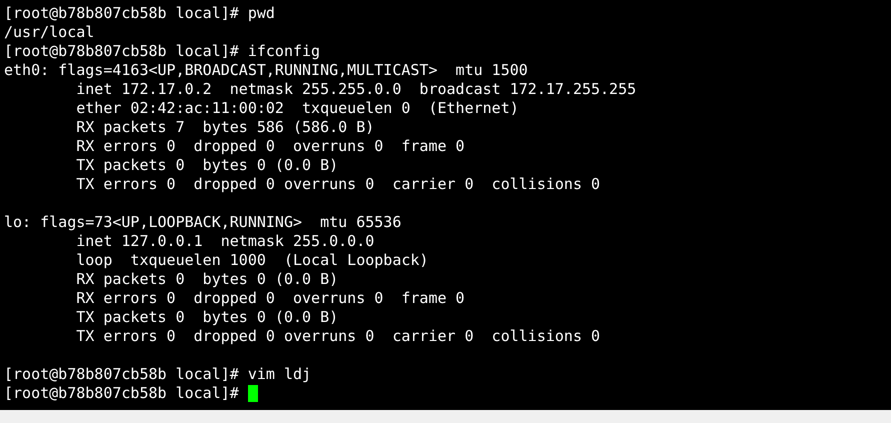 The image size is (891, 423). I want to click on terminal-line: [root@b78b807cb58b local]# ifconfig, so click(163, 51).